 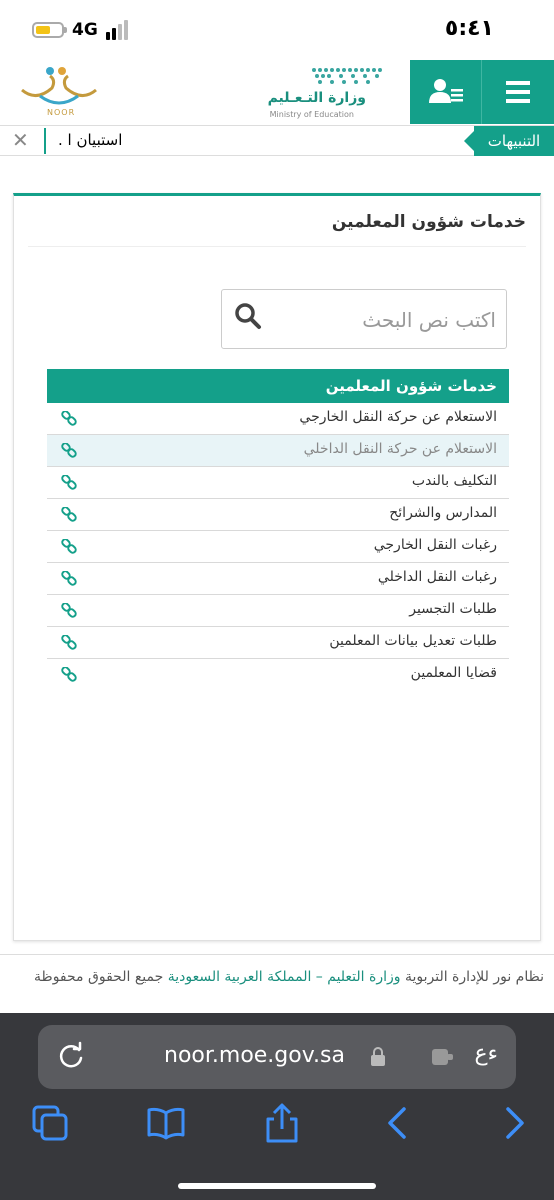 I want to click on list-item-label: الاستعلام عن حركة النقل الداخلي, so click(x=400, y=449).